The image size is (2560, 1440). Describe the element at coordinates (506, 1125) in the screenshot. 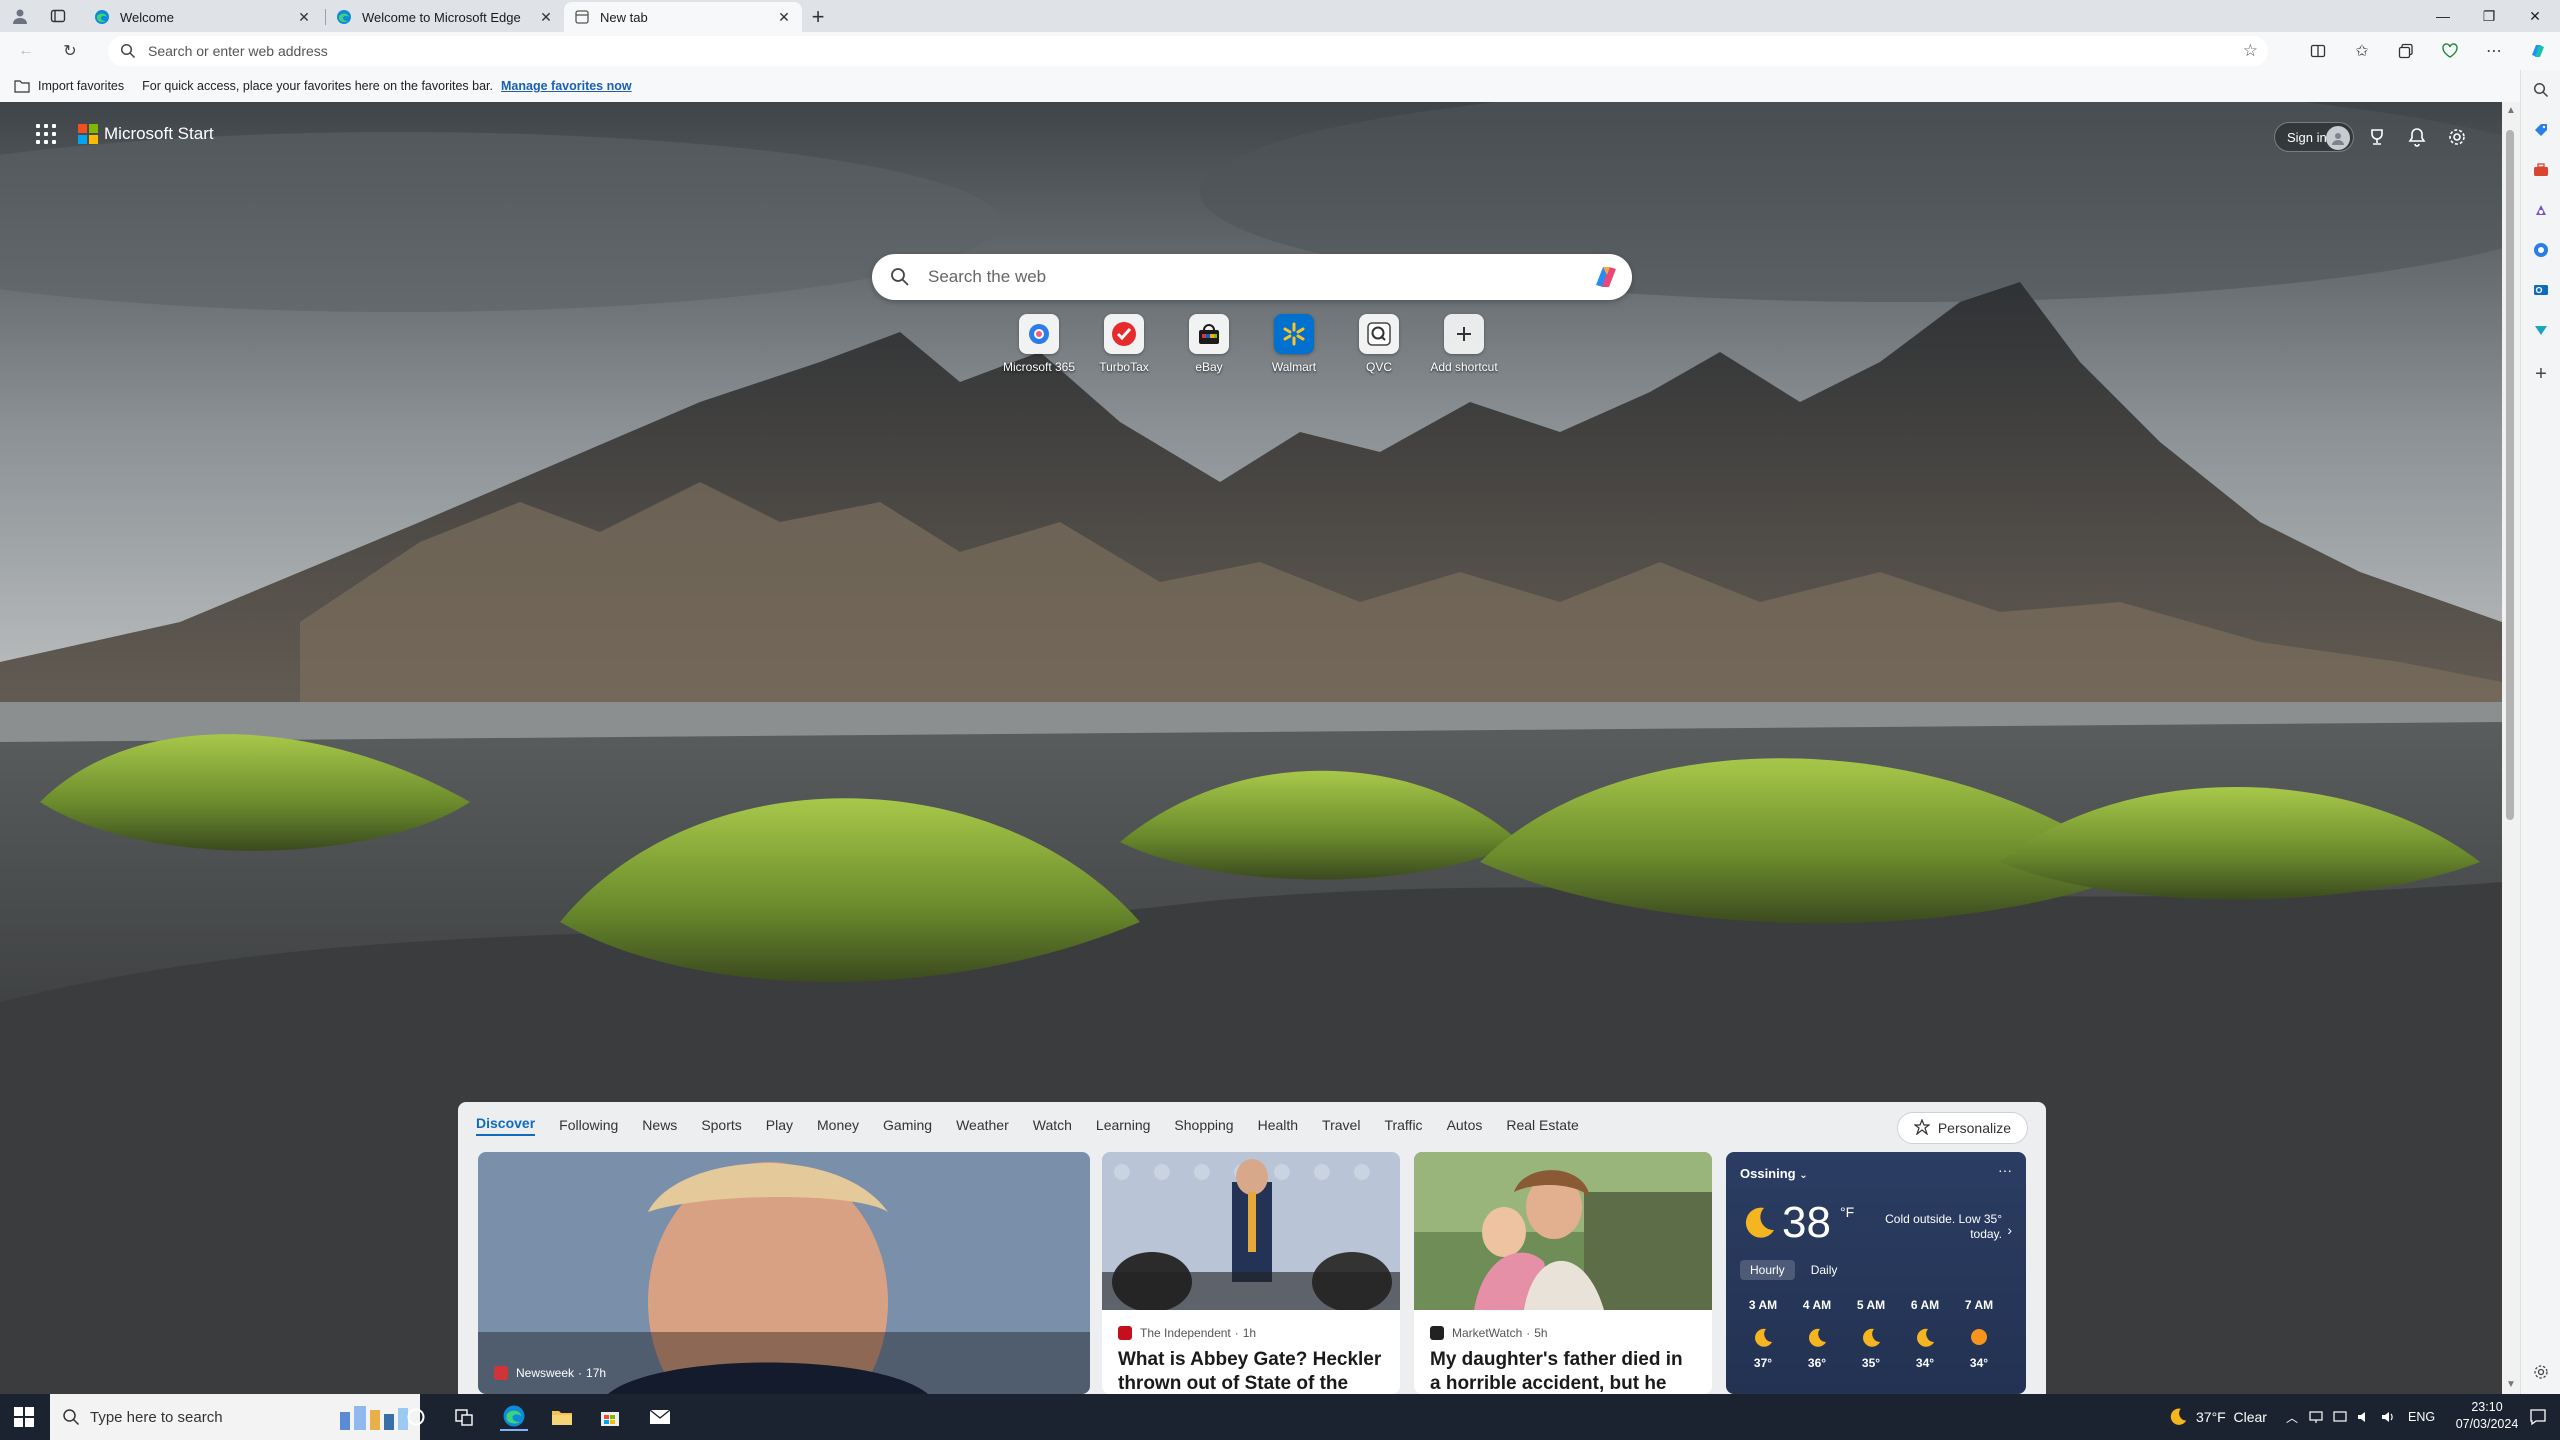

I see `tab-discover: Discover` at that location.